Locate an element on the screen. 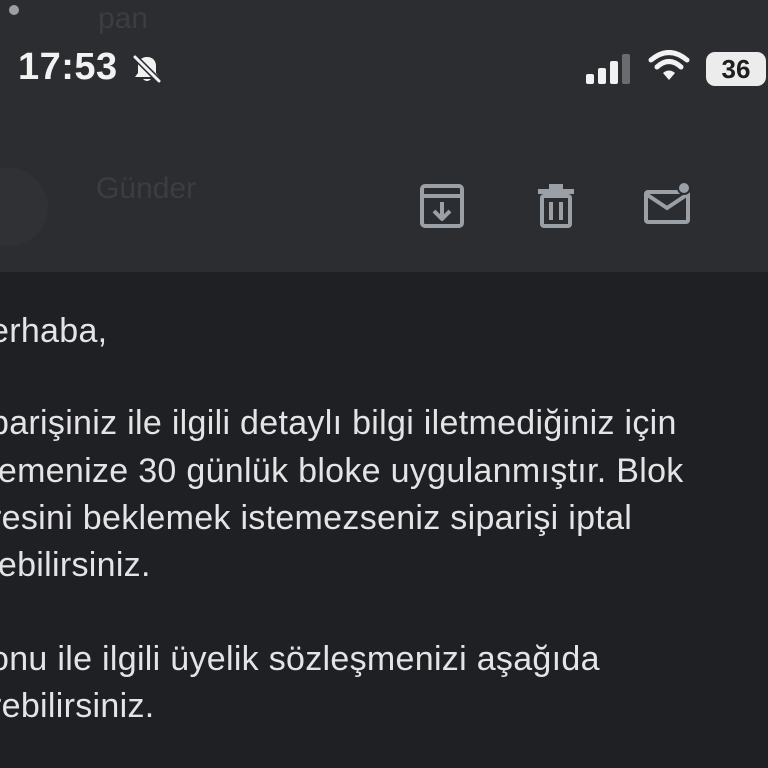 The height and width of the screenshot is (768, 768). archive-icon is located at coordinates (442, 206).